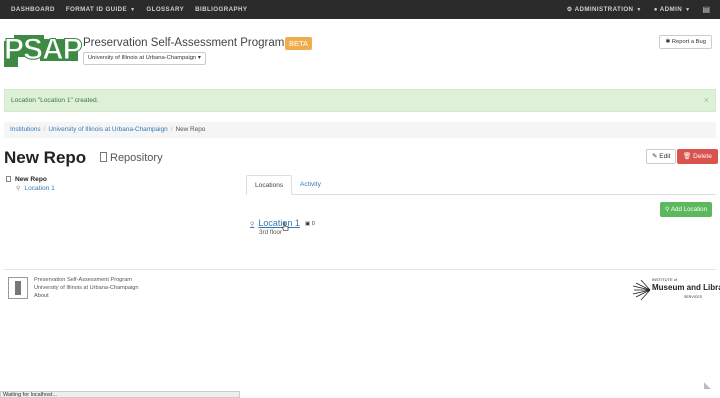 Image resolution: width=720 pixels, height=398 pixels. I want to click on illinois-logo, so click(18, 288).